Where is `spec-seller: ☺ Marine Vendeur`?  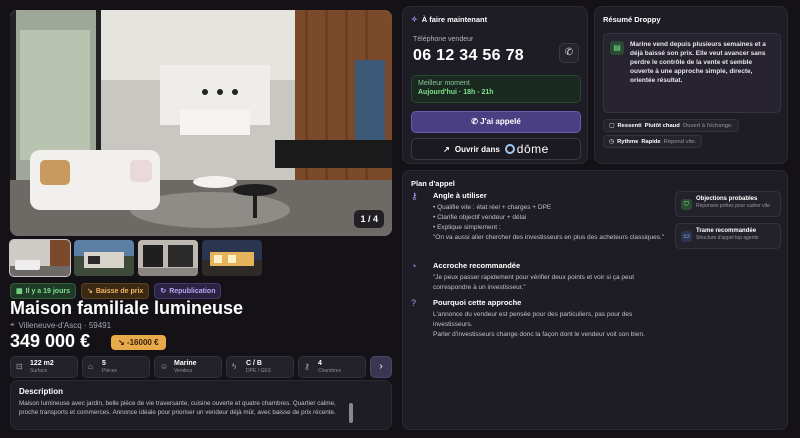 spec-seller: ☺ Marine Vendeur is located at coordinates (188, 367).